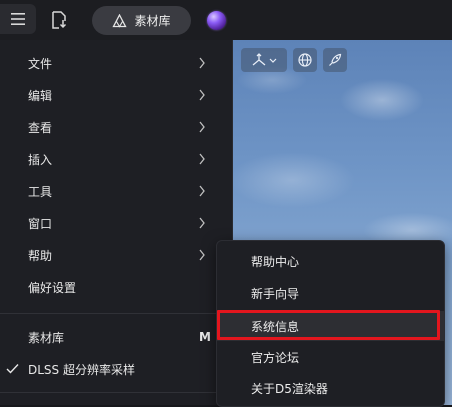 The image size is (452, 407). I want to click on menu-item-view: 查看, so click(116, 127).